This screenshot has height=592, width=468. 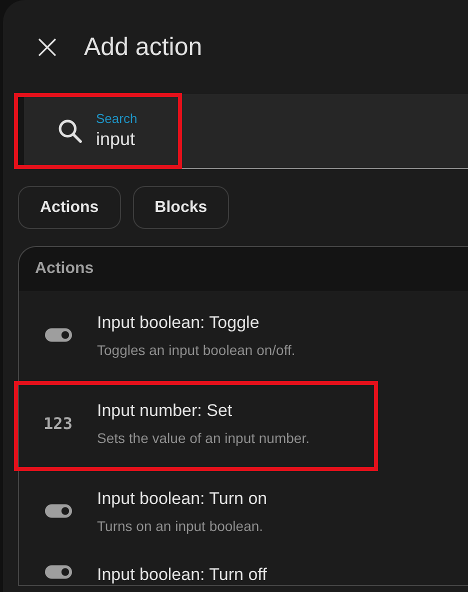 What do you see at coordinates (203, 438) in the screenshot?
I see `item-description: Sets the value of an input number.` at bounding box center [203, 438].